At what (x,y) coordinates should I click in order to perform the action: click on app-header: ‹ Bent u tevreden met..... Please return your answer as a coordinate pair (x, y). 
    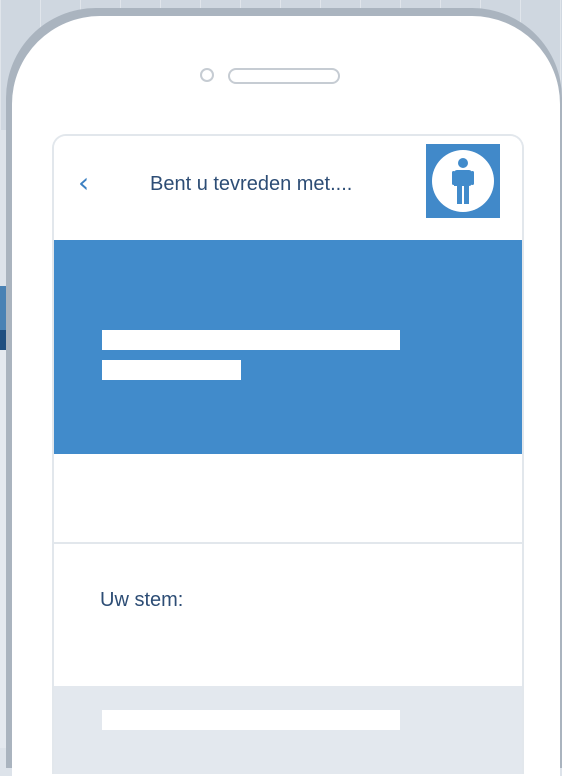
    Looking at the image, I should click on (288, 188).